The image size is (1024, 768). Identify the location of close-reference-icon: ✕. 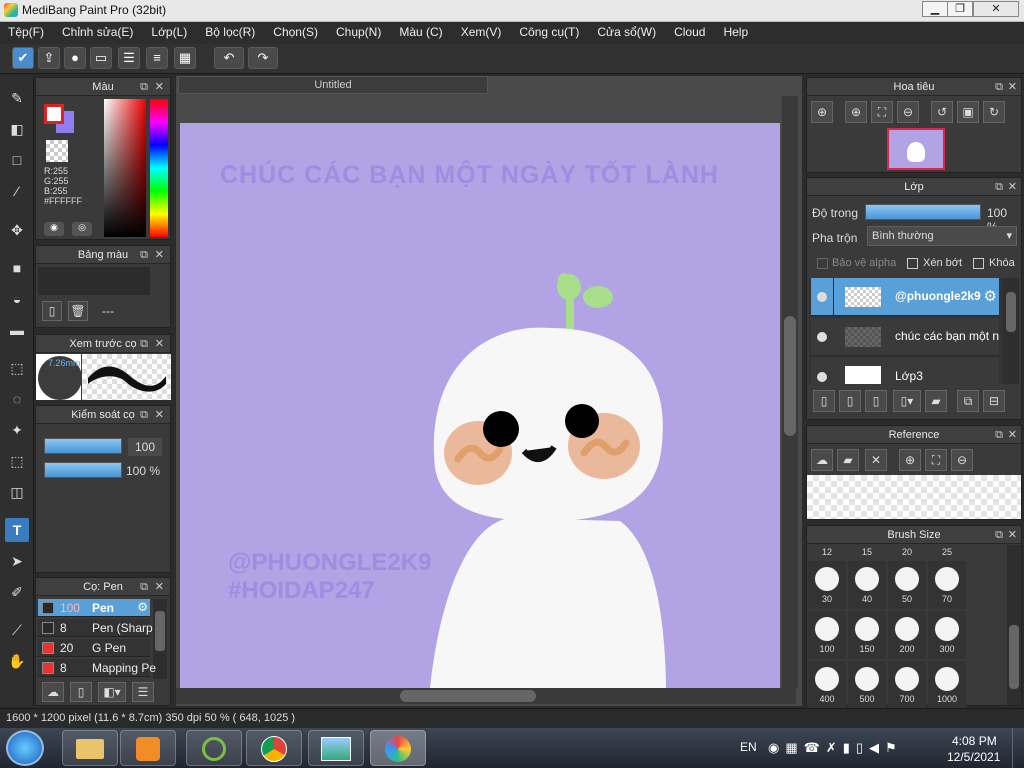
(876, 460).